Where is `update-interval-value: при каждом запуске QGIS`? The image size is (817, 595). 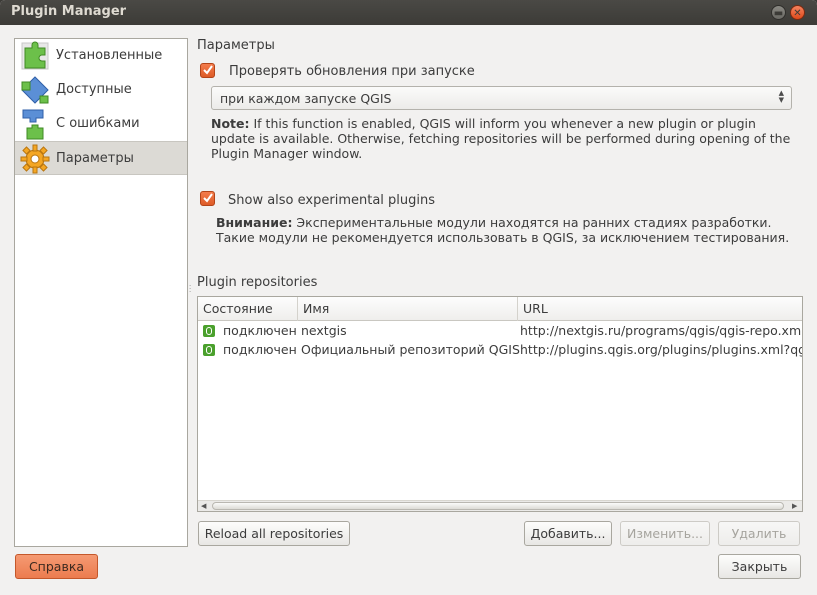 update-interval-value: при каждом запуске QGIS is located at coordinates (306, 98).